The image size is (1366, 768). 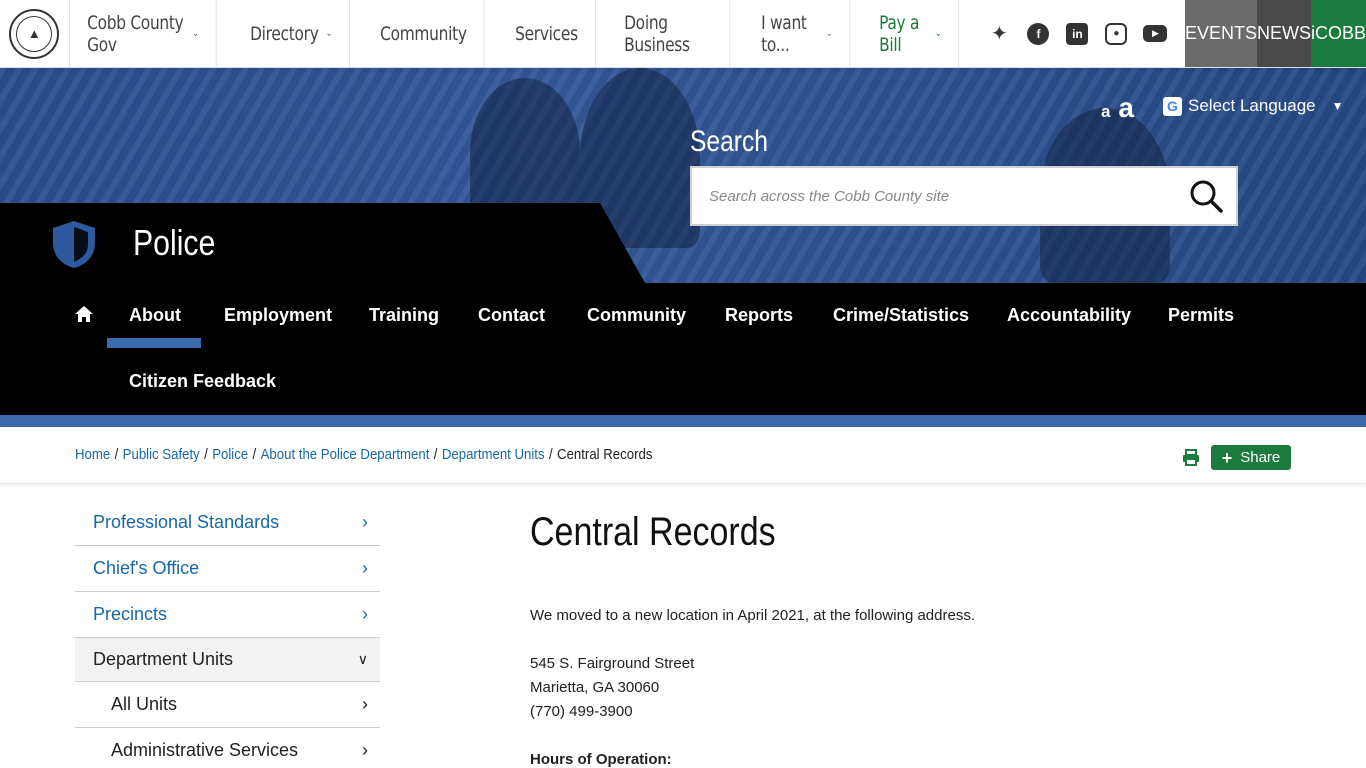 I want to click on accent-divider, so click(x=683, y=421).